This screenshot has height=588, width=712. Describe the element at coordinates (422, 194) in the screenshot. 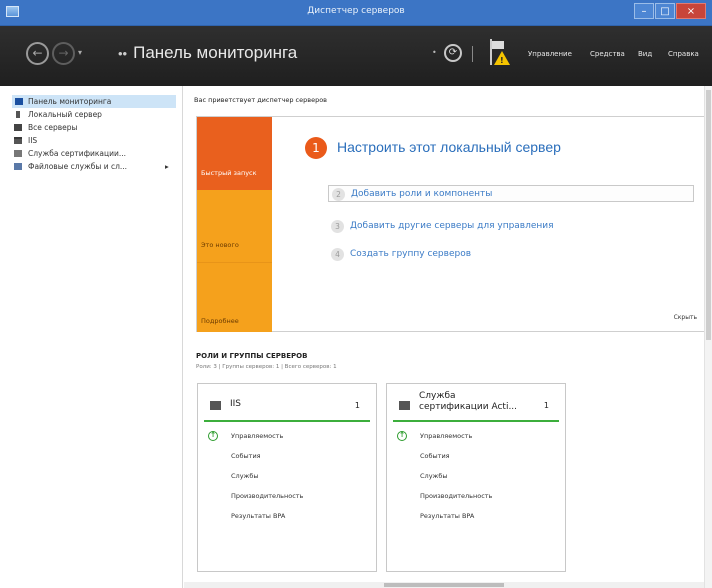

I see `step-label: Добавить роли и компоненты` at that location.